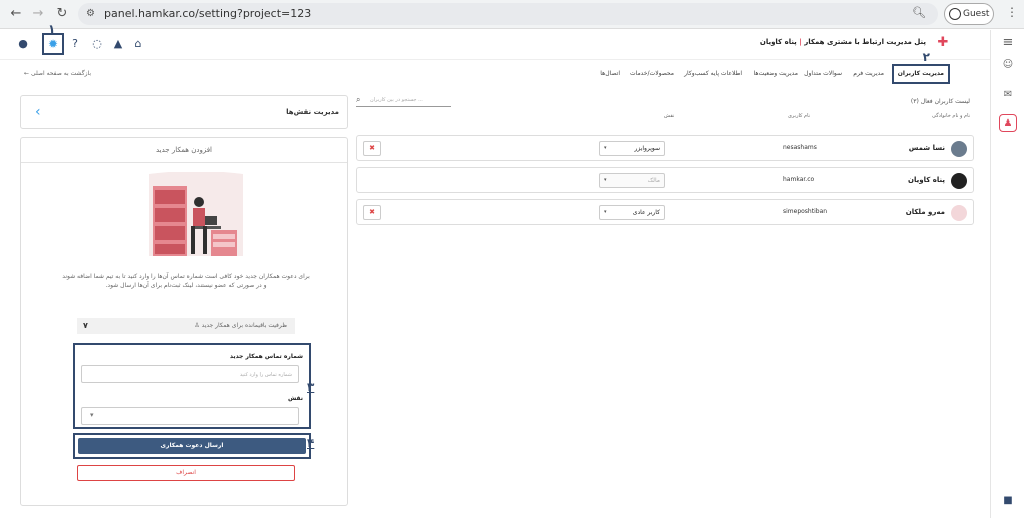  What do you see at coordinates (295, 398) in the screenshot?
I see `role-label: نقش` at bounding box center [295, 398].